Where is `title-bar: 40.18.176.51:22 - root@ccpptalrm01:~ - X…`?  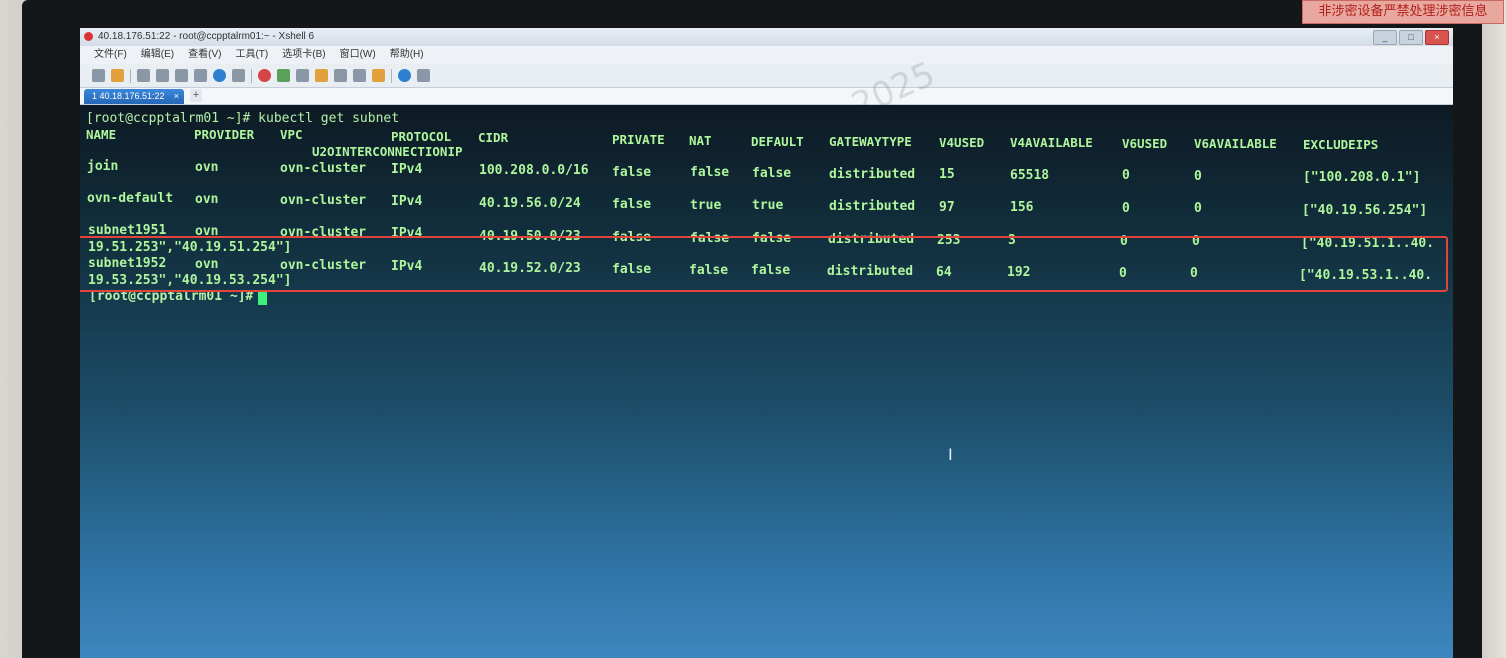 title-bar: 40.18.176.51:22 - root@ccpptalrm01:~ - X… is located at coordinates (766, 37).